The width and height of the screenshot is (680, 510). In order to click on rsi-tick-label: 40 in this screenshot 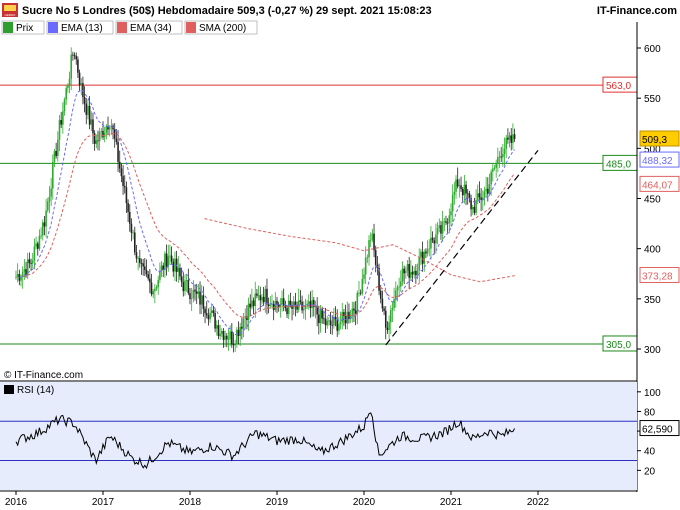, I will do `click(650, 452)`.